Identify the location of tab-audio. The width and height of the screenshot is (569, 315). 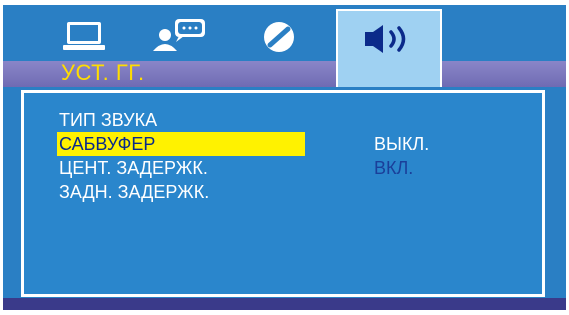
(389, 37).